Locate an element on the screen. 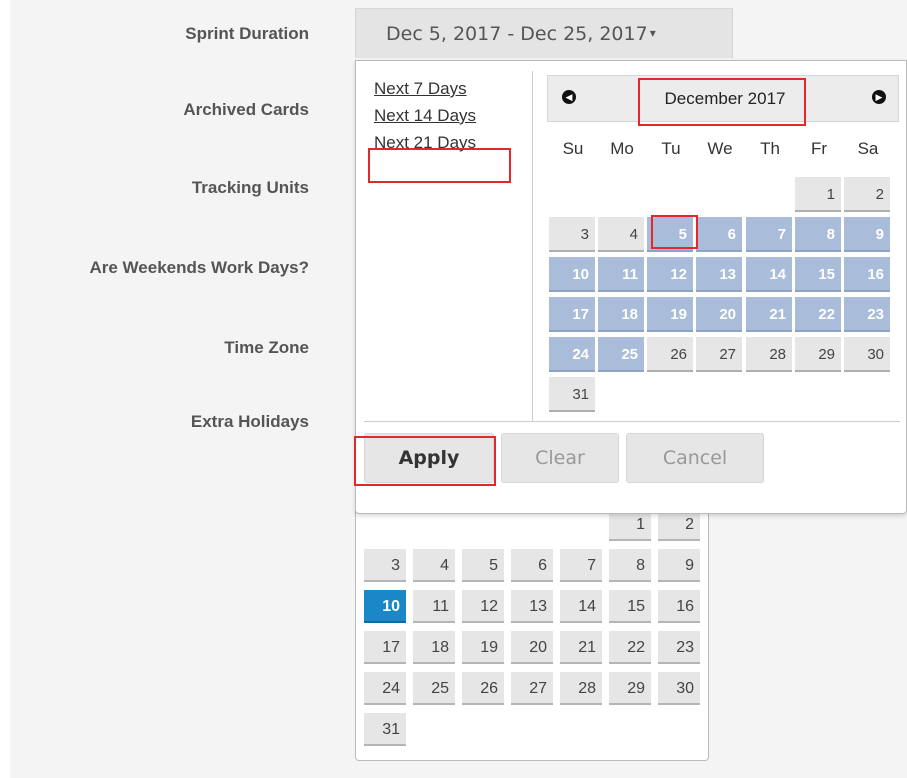 The width and height of the screenshot is (907, 778). weekday-header: Mo is located at coordinates (622, 148).